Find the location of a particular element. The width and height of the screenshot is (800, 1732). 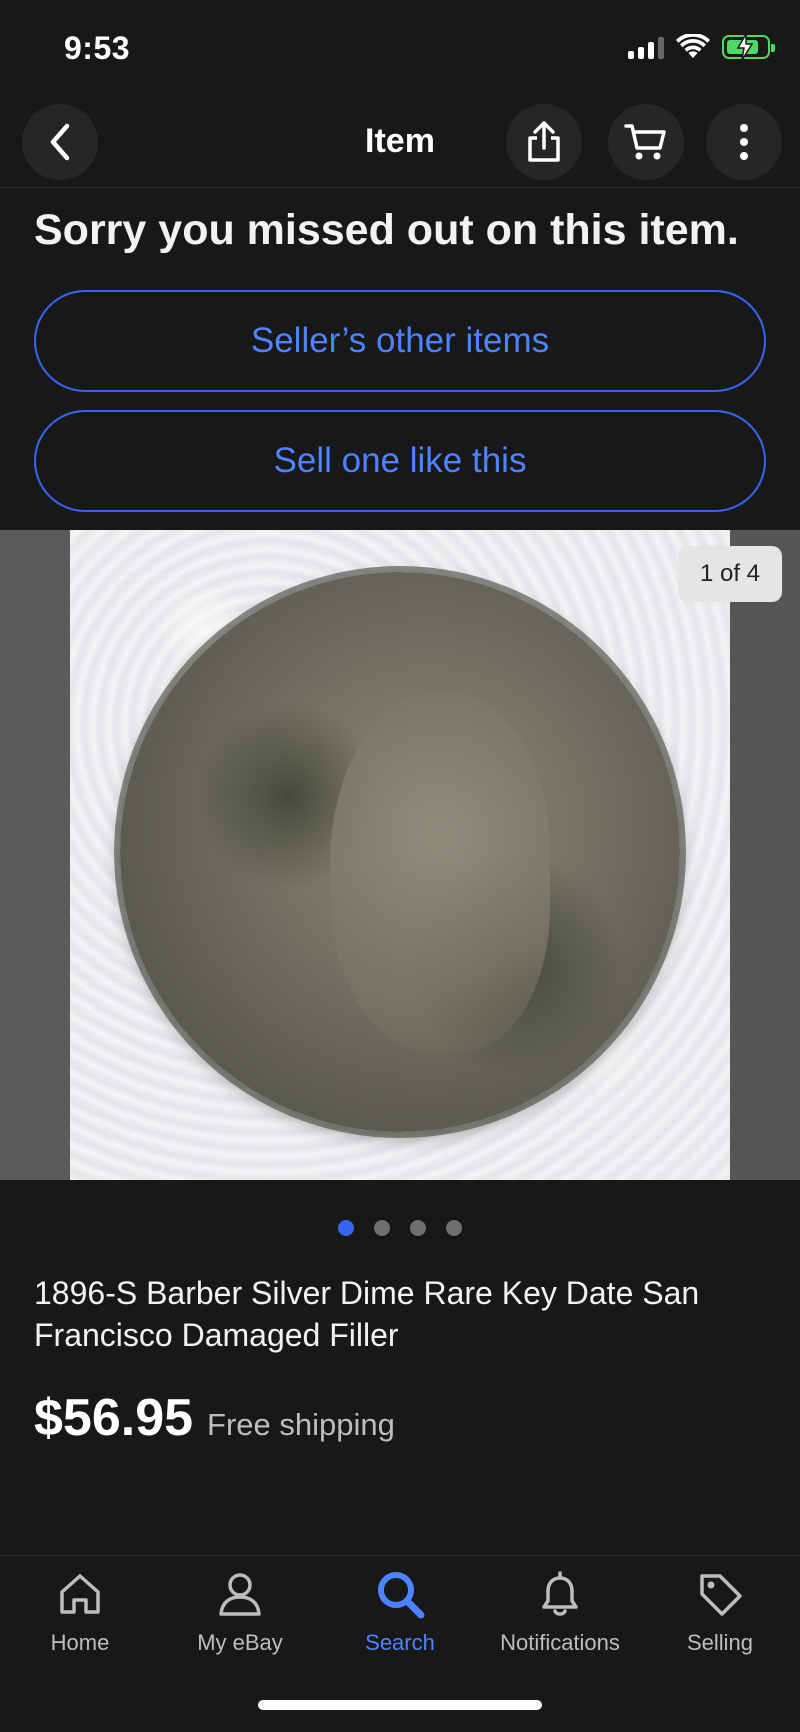

battery-charging-icon is located at coordinates (748, 47).